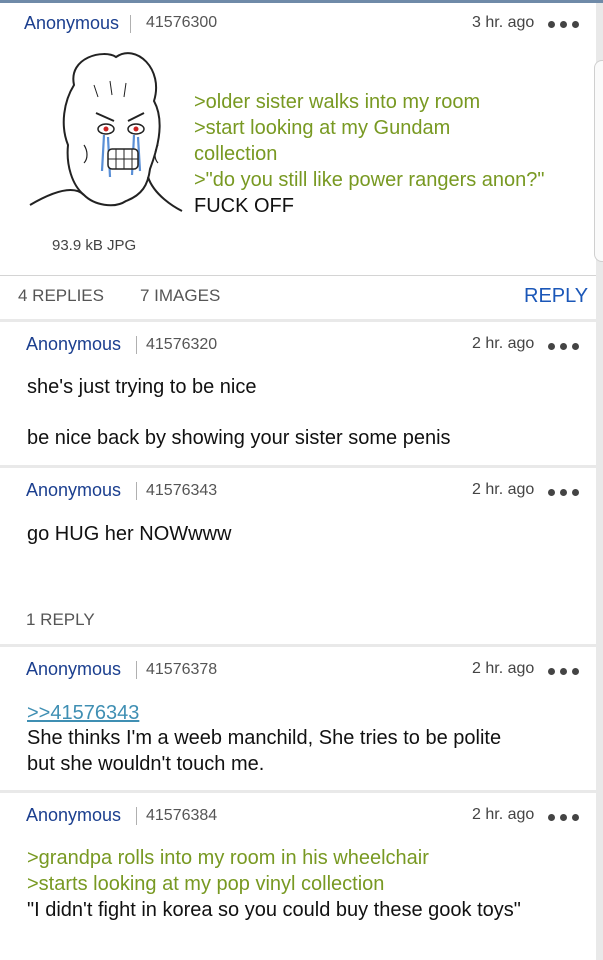 Image resolution: width=603 pixels, height=960 pixels. I want to click on reply-button: REPLY, so click(556, 296).